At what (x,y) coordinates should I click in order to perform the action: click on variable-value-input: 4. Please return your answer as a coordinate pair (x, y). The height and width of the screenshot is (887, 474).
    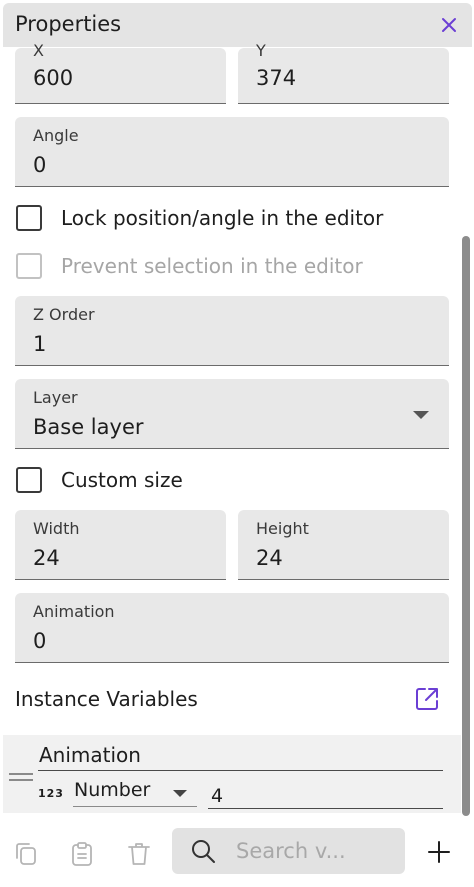
    Looking at the image, I should click on (325, 795).